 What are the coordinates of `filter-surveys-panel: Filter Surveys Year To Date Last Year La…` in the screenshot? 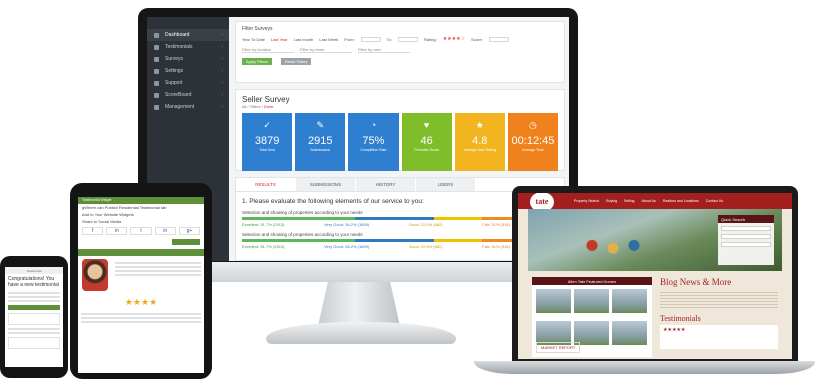 It's located at (400, 52).